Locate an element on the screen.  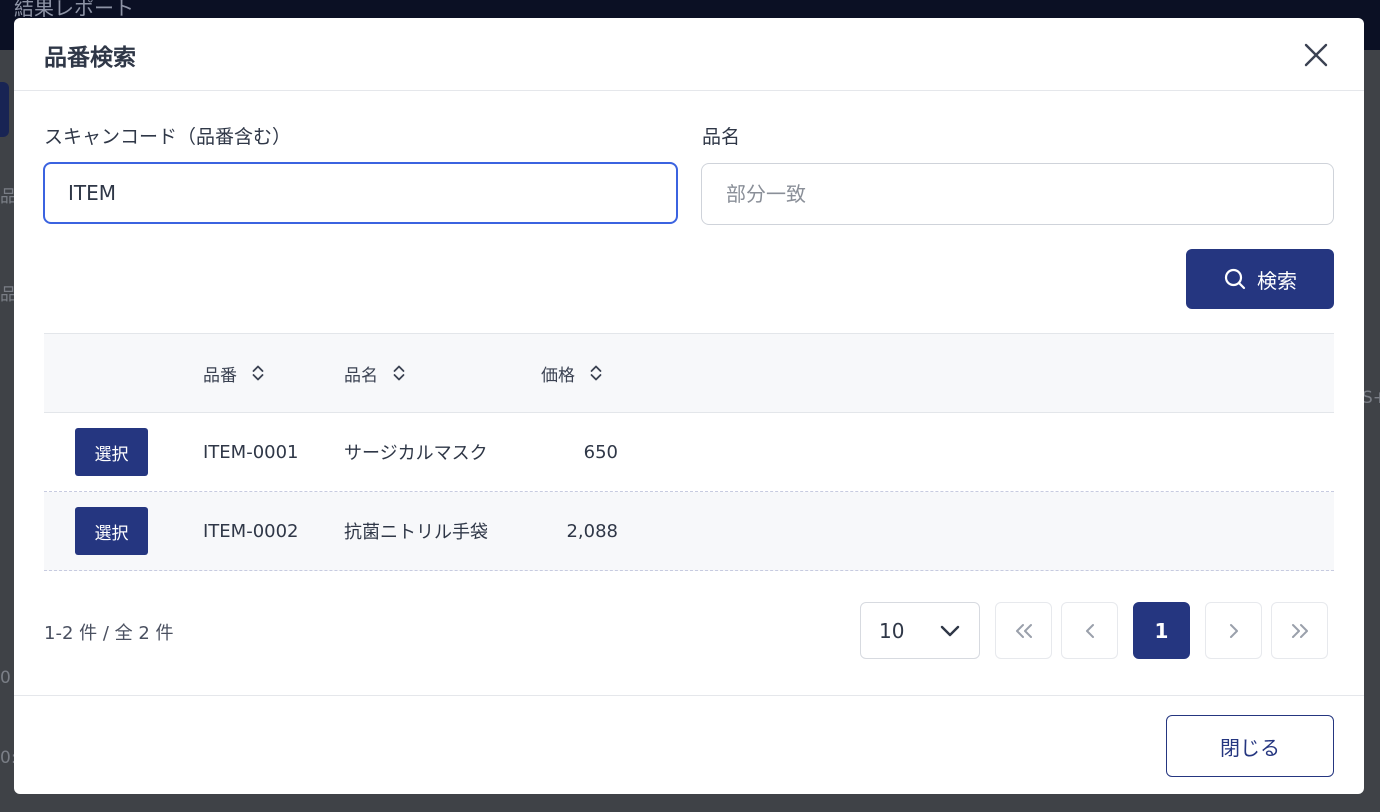
chevron-down-icon is located at coordinates (950, 630).